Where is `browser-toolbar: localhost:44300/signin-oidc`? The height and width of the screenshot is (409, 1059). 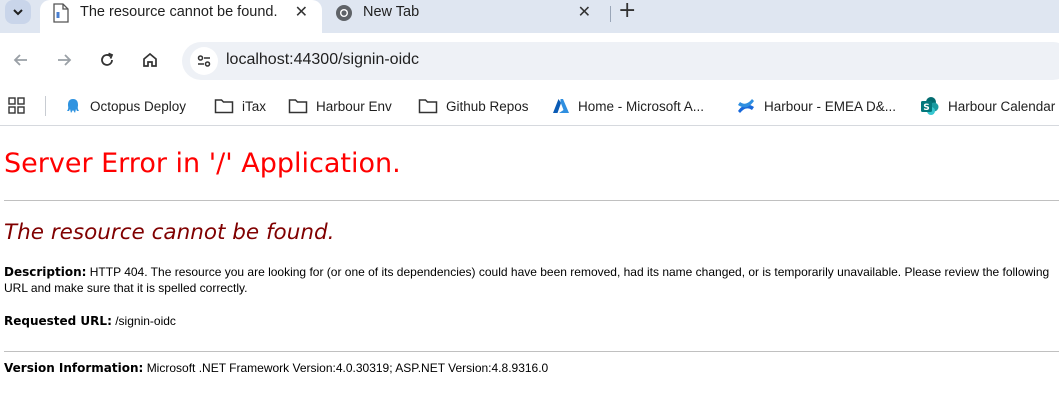
browser-toolbar: localhost:44300/signin-oidc is located at coordinates (529, 61).